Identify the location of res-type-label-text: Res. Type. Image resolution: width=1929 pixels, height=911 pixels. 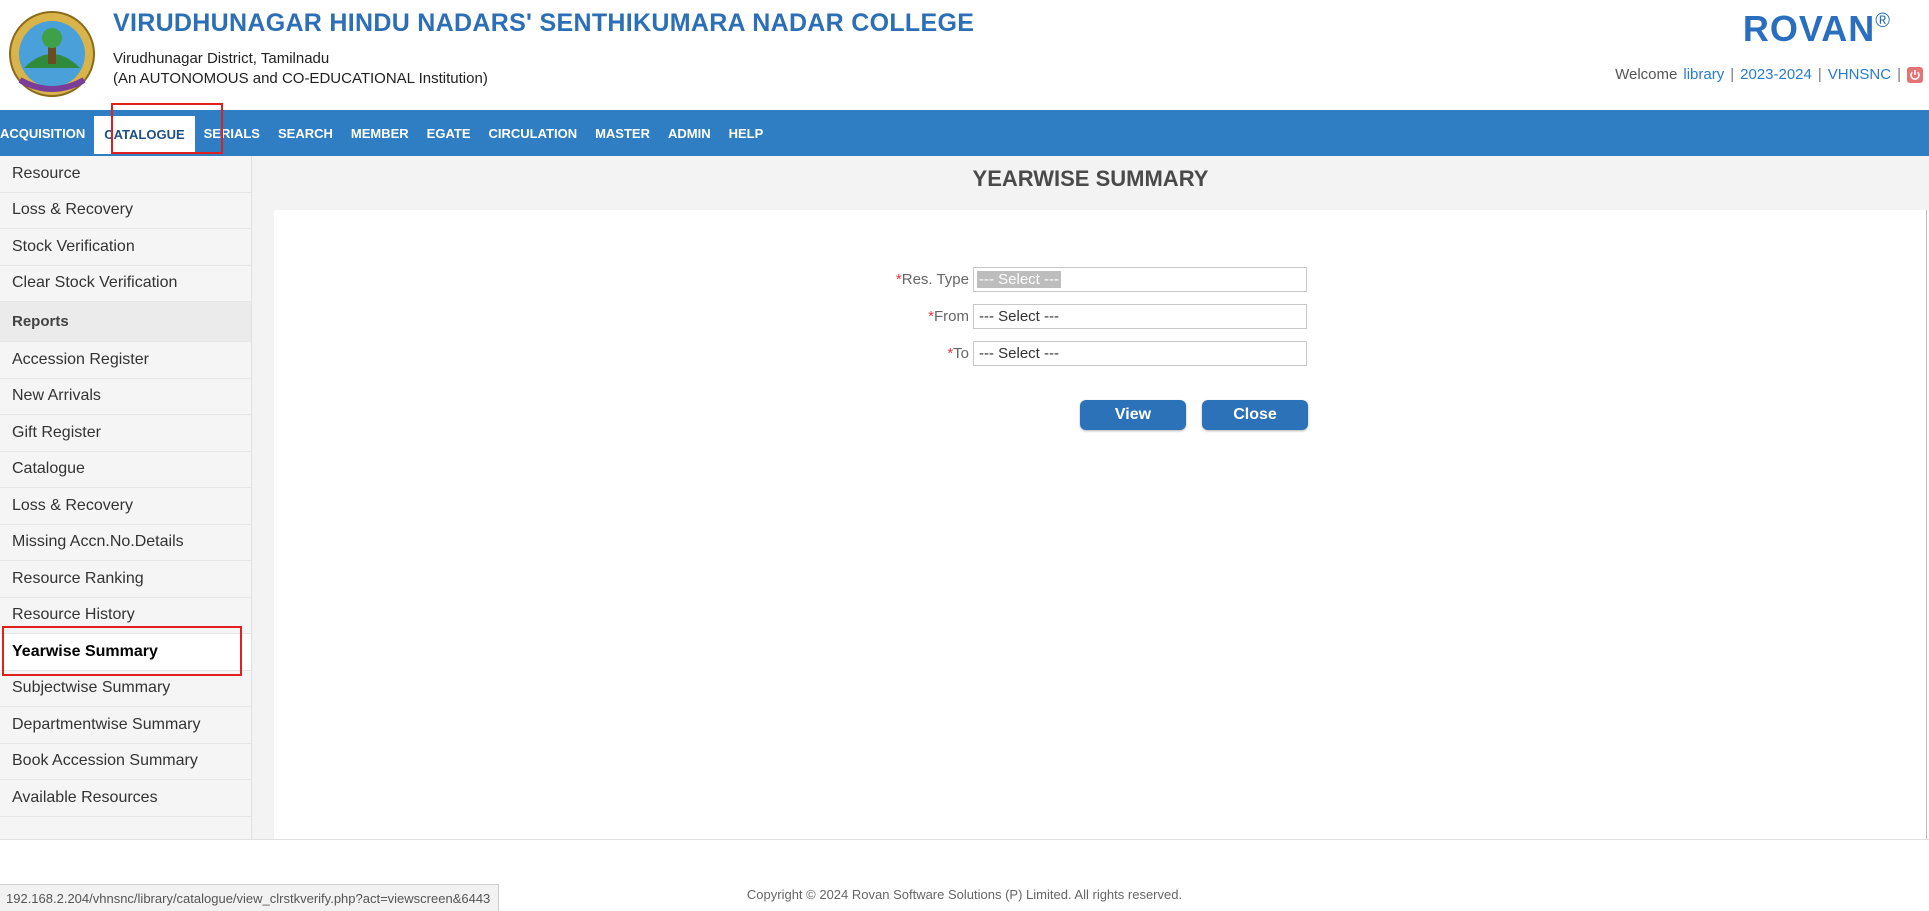
(935, 279).